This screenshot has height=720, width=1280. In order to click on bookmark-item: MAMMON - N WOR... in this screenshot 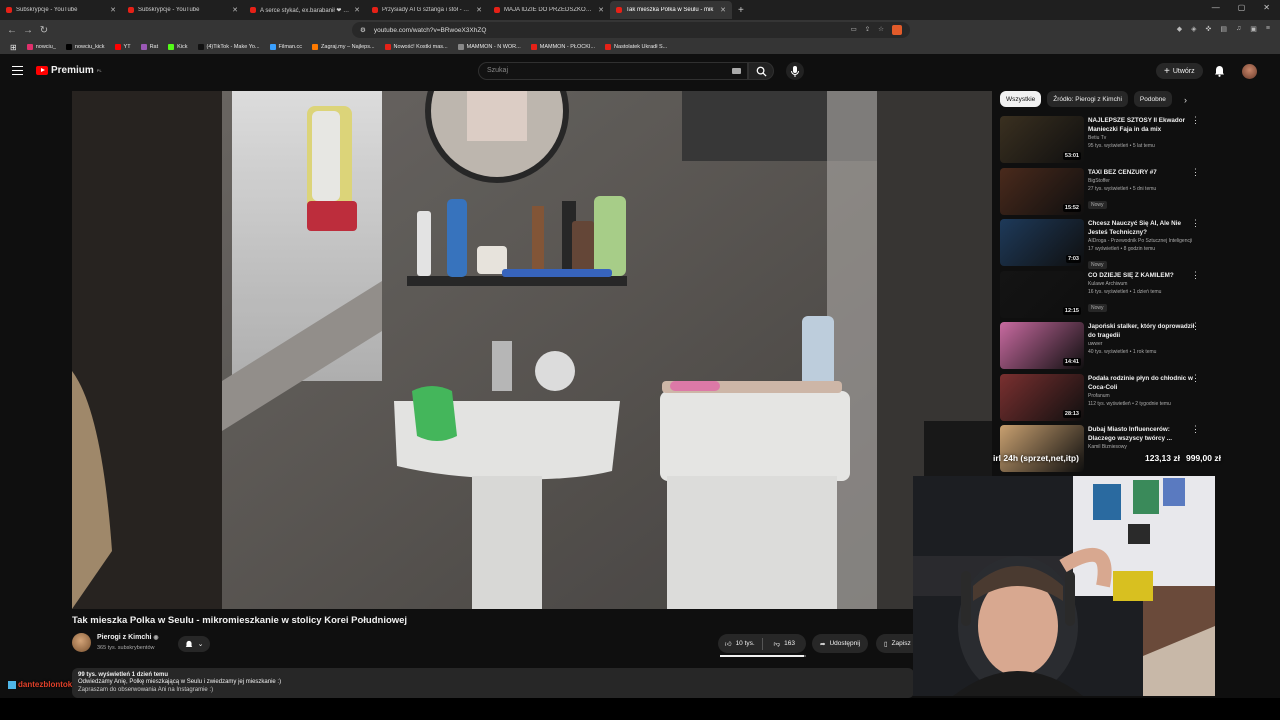, I will do `click(489, 47)`.